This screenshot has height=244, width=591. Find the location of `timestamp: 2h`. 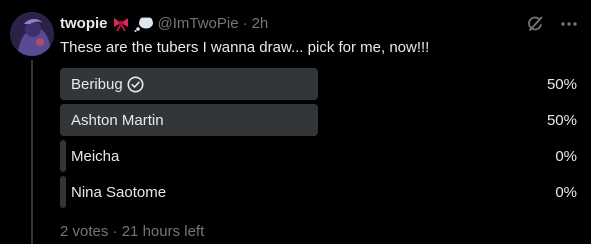

timestamp: 2h is located at coordinates (260, 24).